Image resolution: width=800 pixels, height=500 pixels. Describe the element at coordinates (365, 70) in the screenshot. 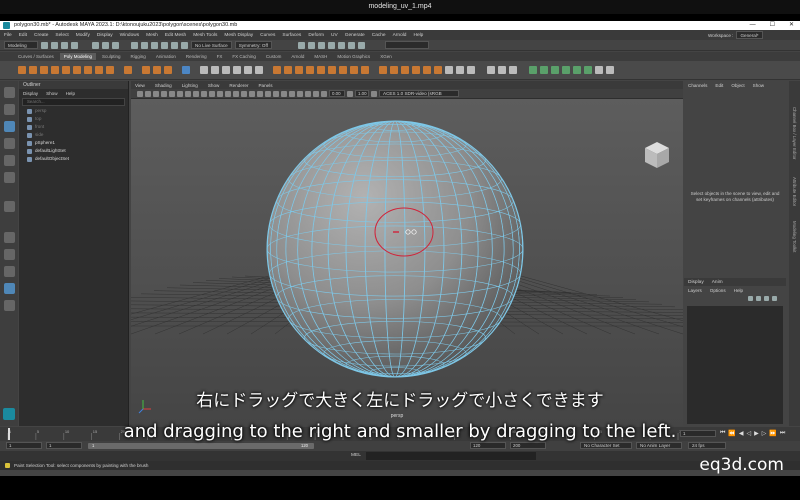

I see `multi-cut-icon` at that location.